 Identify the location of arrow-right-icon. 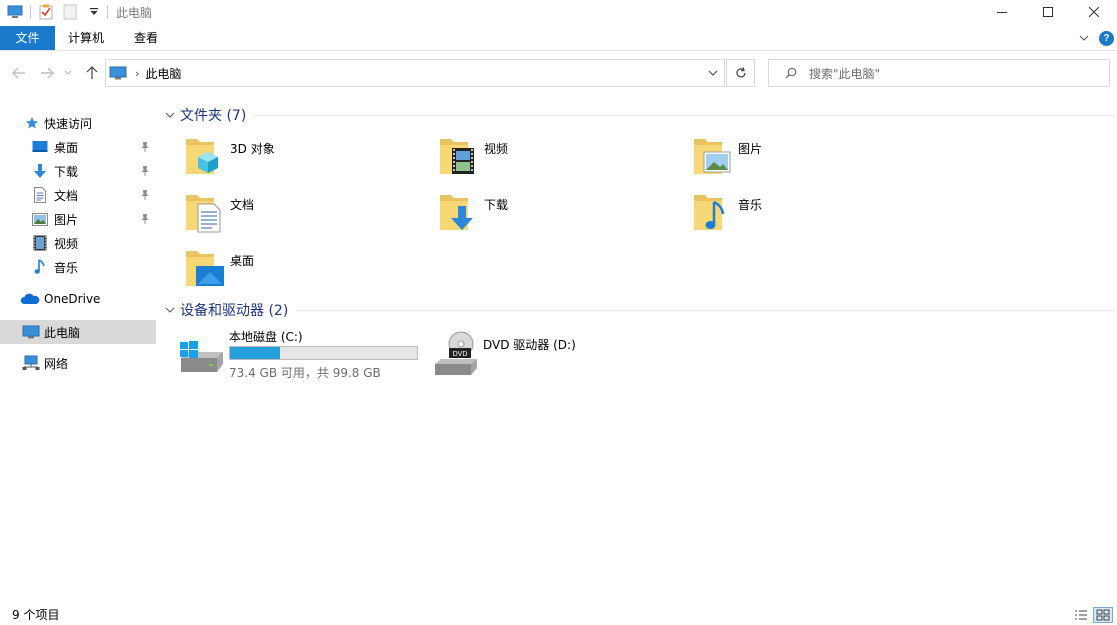
(47, 73).